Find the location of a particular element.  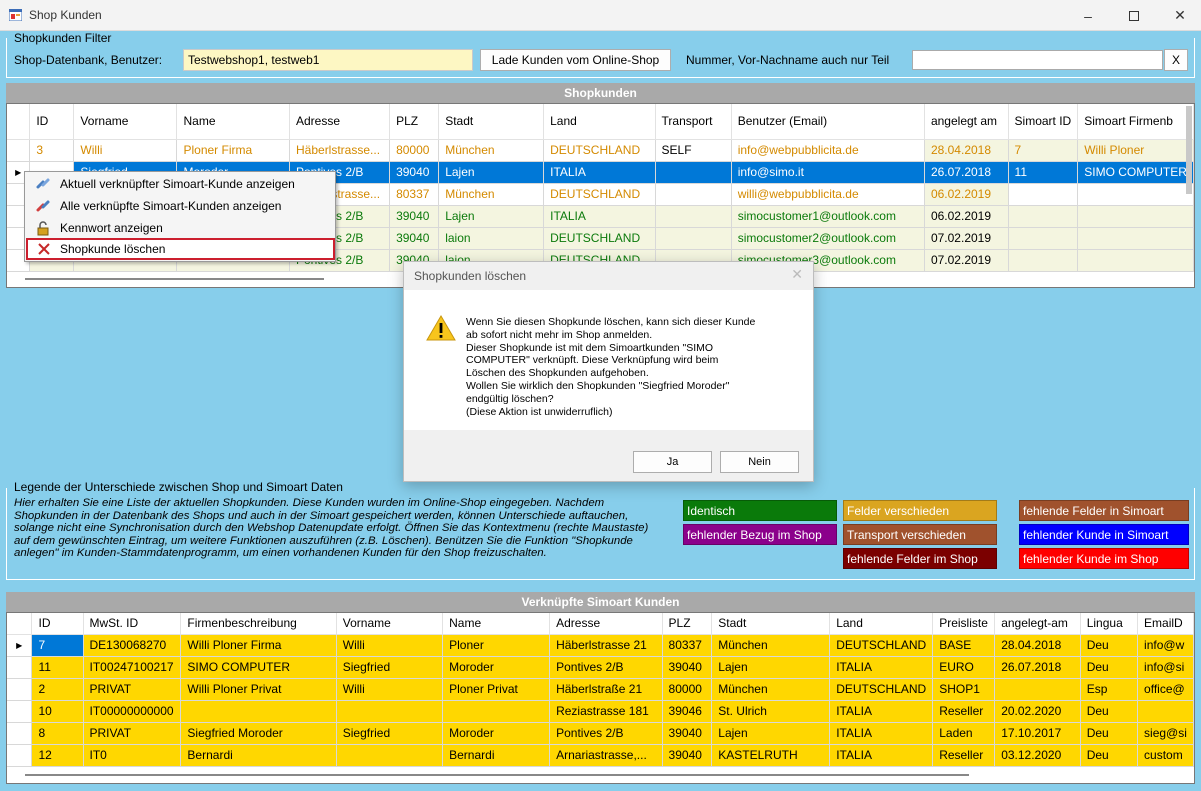

table-cell: Willi Ploner Firma is located at coordinates (258, 645).